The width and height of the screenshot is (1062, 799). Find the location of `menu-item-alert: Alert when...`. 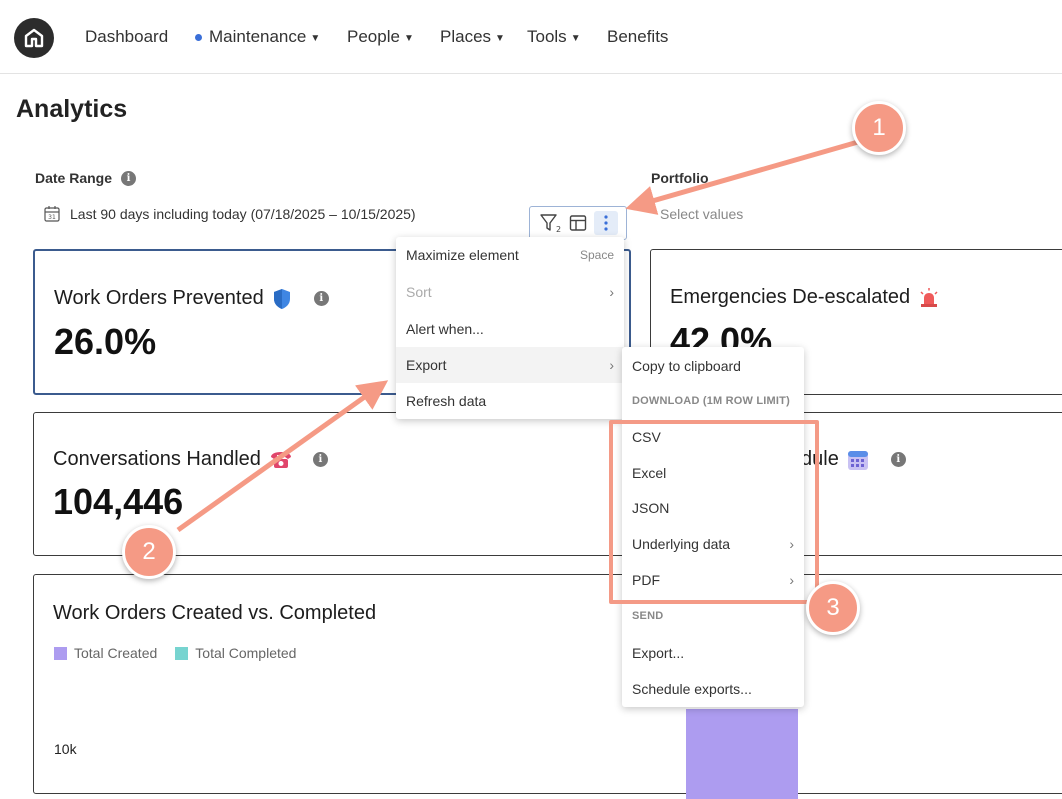

menu-item-alert: Alert when... is located at coordinates (510, 329).